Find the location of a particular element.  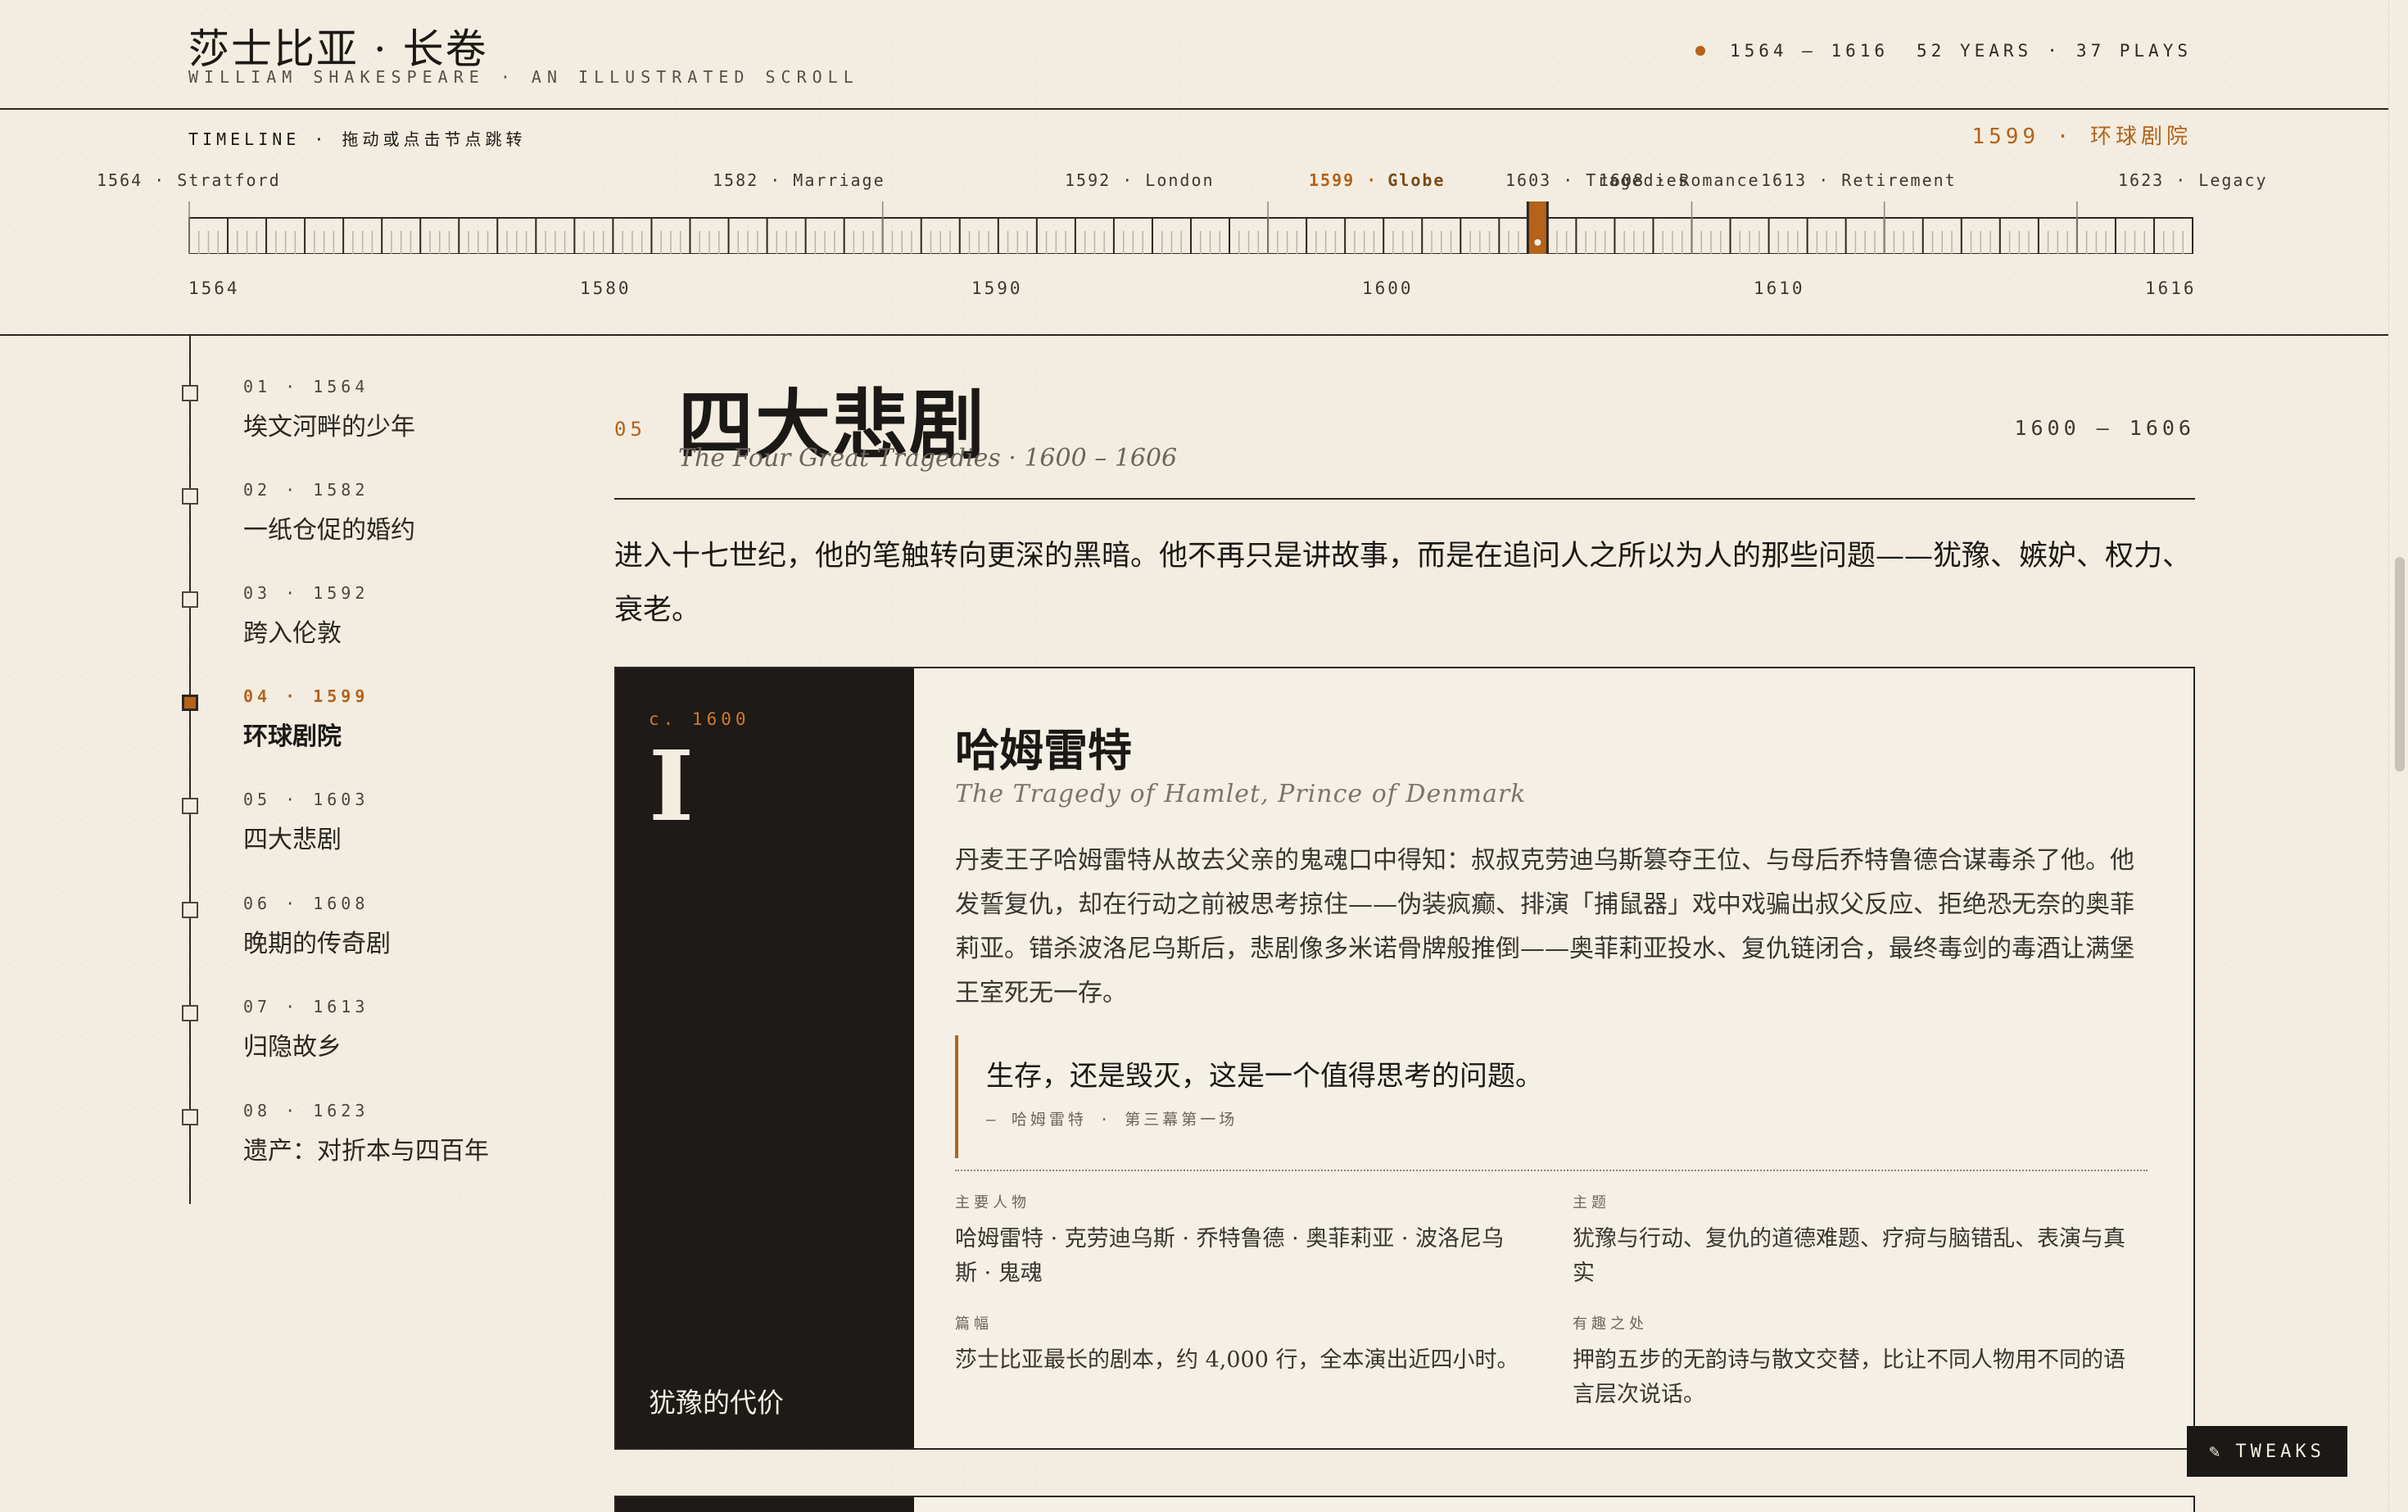

timeline-event-1592: 1592 · London is located at coordinates (1140, 180).